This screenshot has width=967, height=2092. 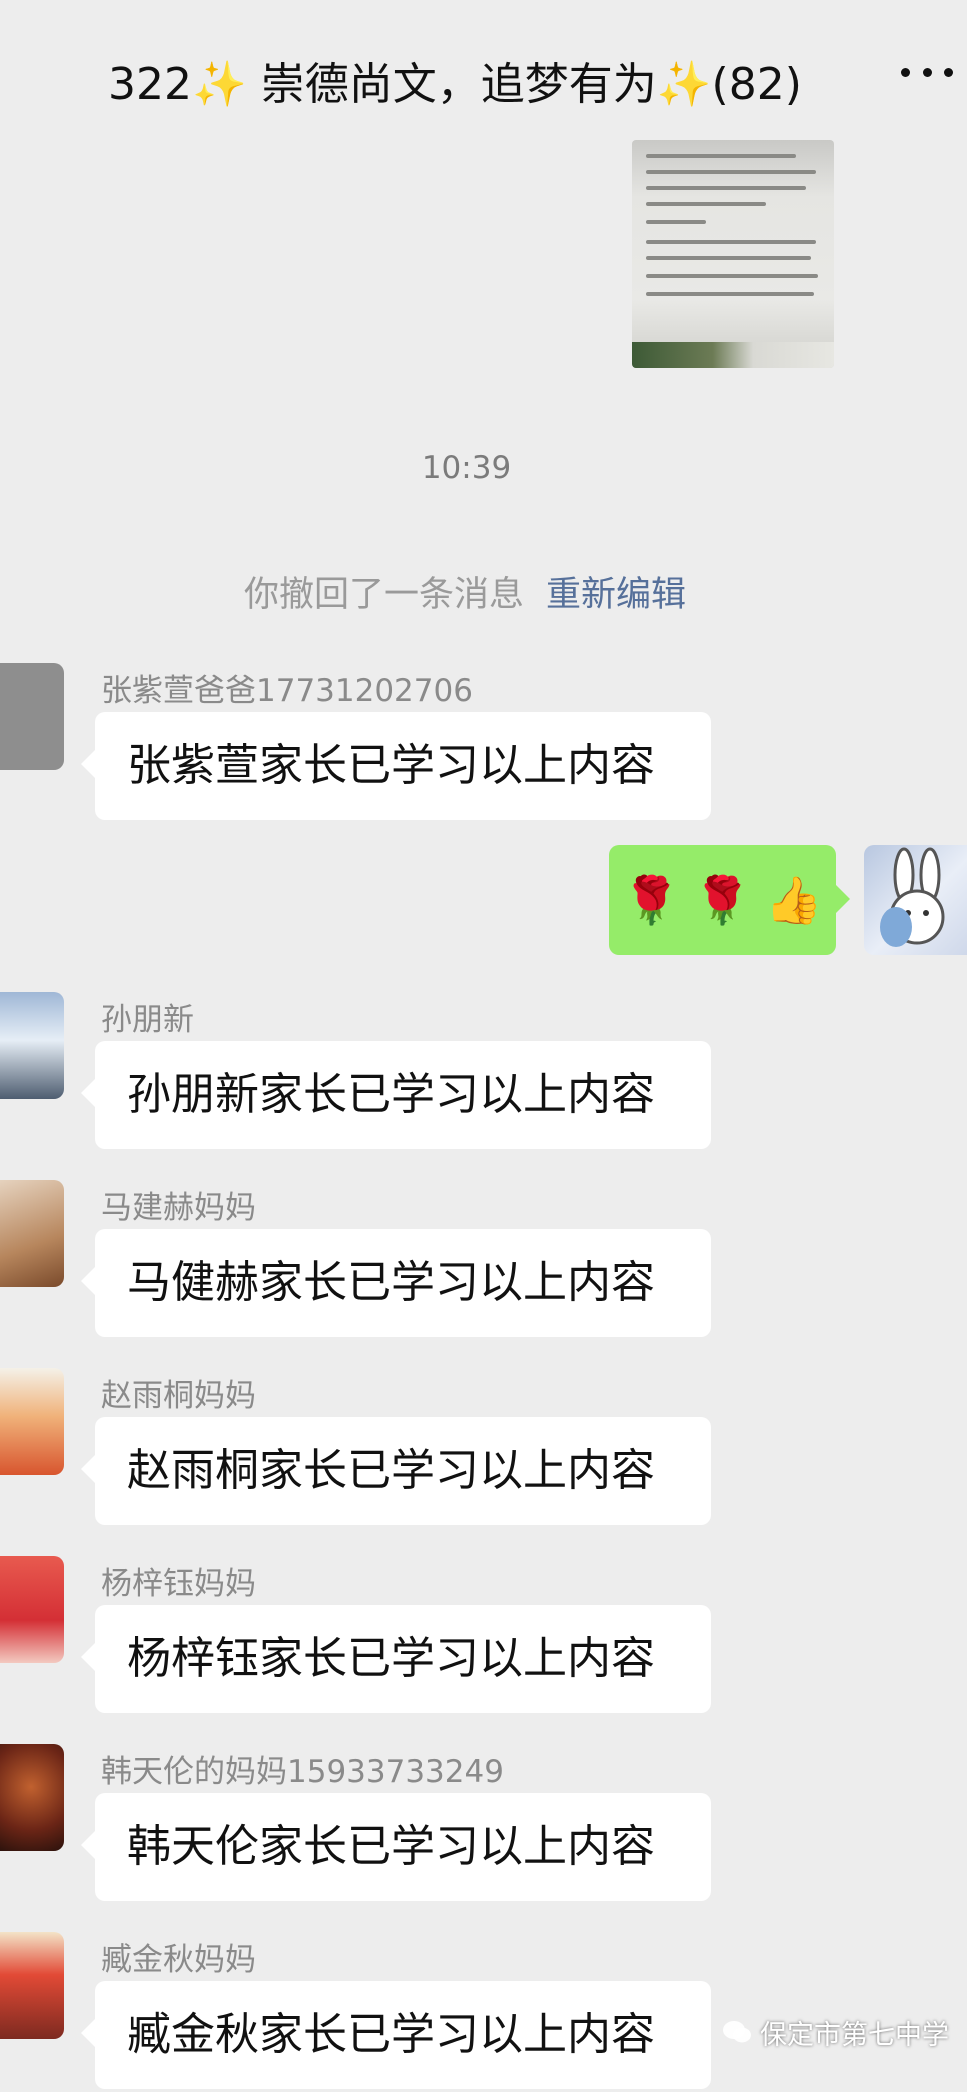 I want to click on sender-name: 杨梓钰妈妈, so click(x=178, y=1584).